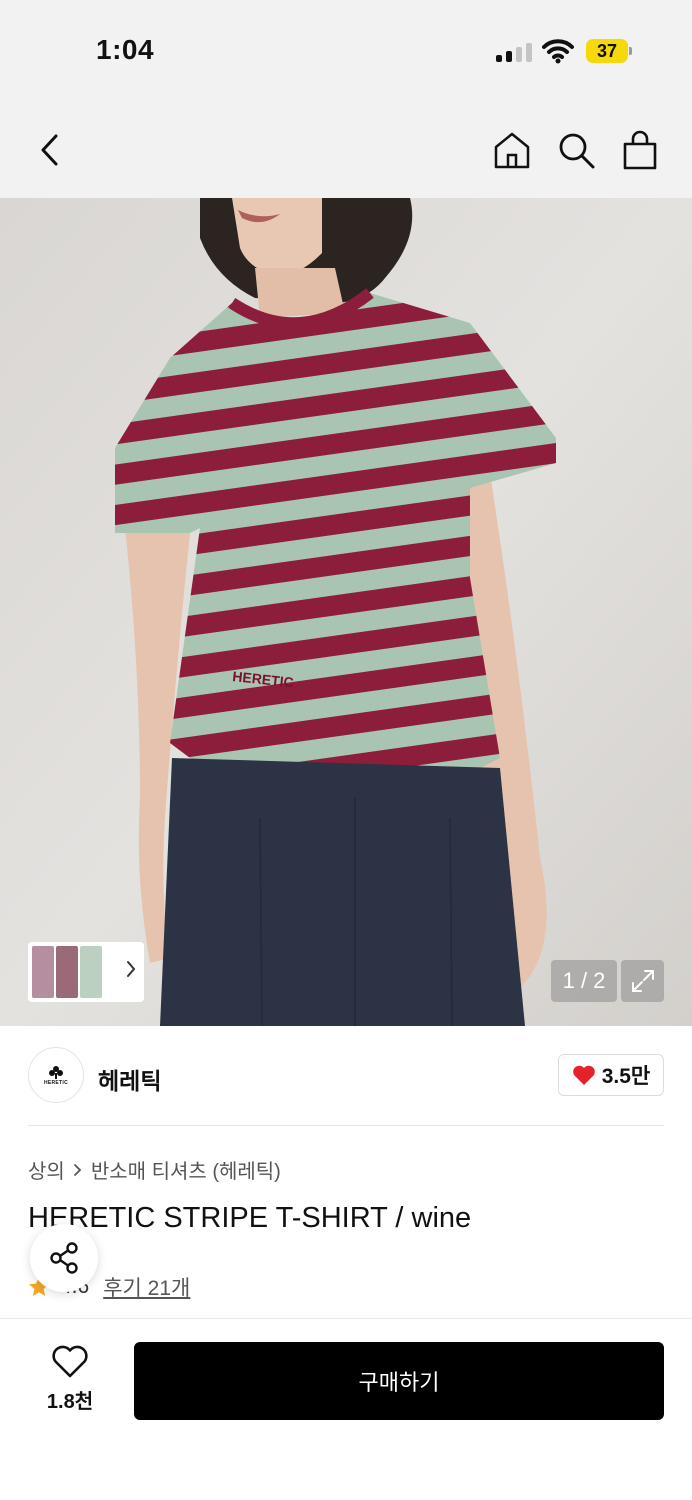  What do you see at coordinates (576, 150) in the screenshot?
I see `search-icon` at bounding box center [576, 150].